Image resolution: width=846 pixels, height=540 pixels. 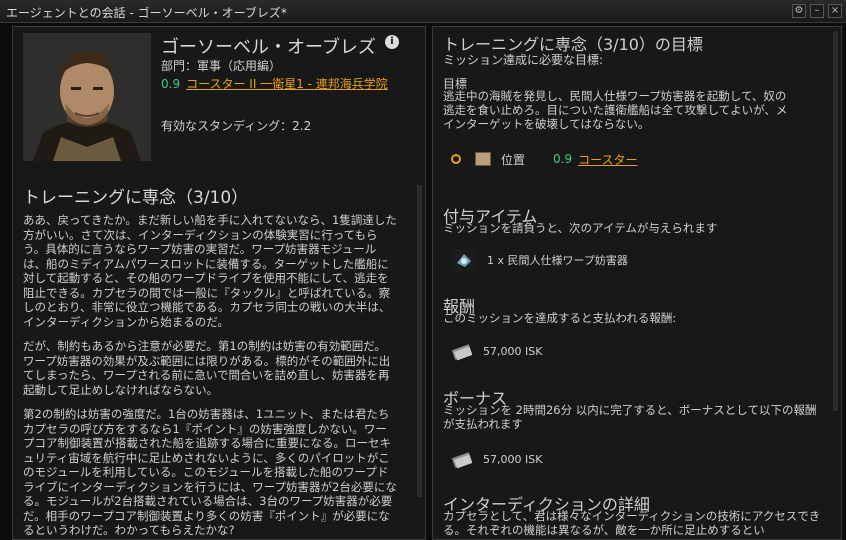 What do you see at coordinates (799, 11) in the screenshot?
I see `settings-icon: ⚙` at bounding box center [799, 11].